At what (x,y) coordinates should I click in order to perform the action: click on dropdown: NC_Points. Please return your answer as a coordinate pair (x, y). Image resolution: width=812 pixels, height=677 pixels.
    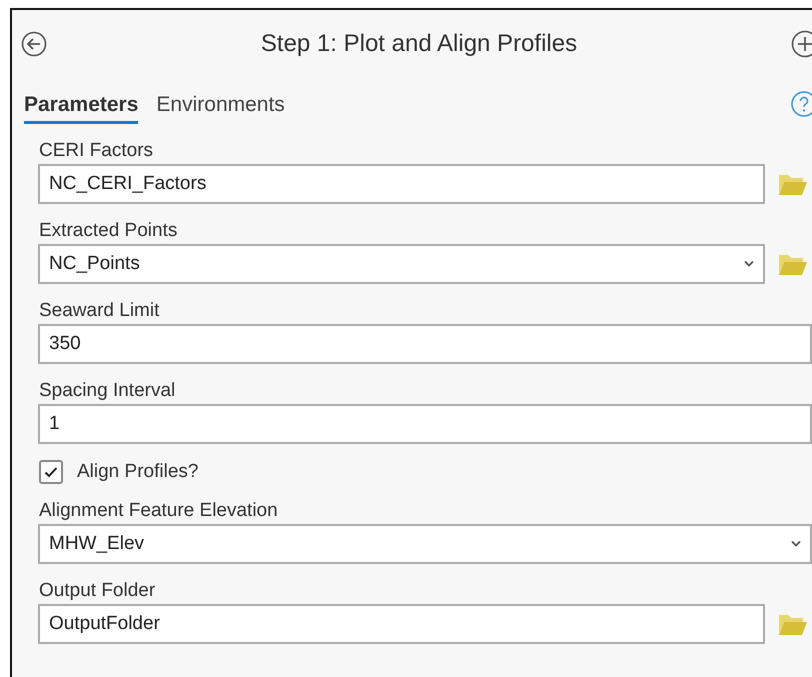
    Looking at the image, I should click on (401, 264).